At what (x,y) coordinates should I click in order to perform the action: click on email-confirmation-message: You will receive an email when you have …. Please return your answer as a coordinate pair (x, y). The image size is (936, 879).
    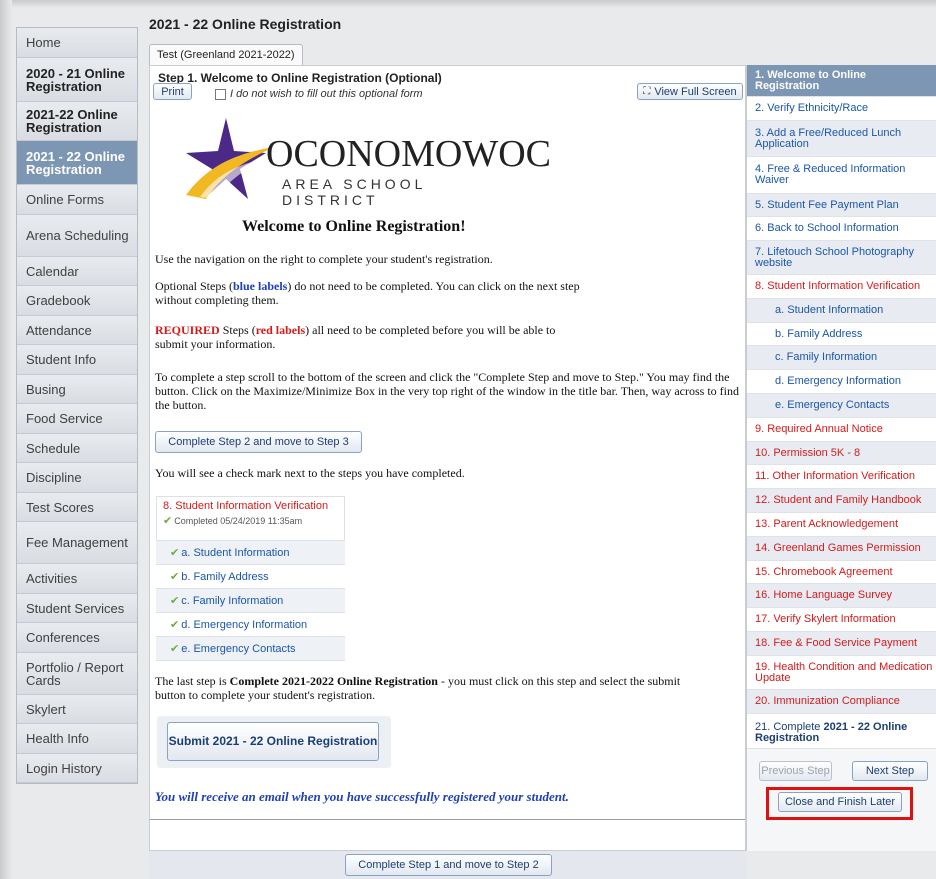
    Looking at the image, I should click on (362, 796).